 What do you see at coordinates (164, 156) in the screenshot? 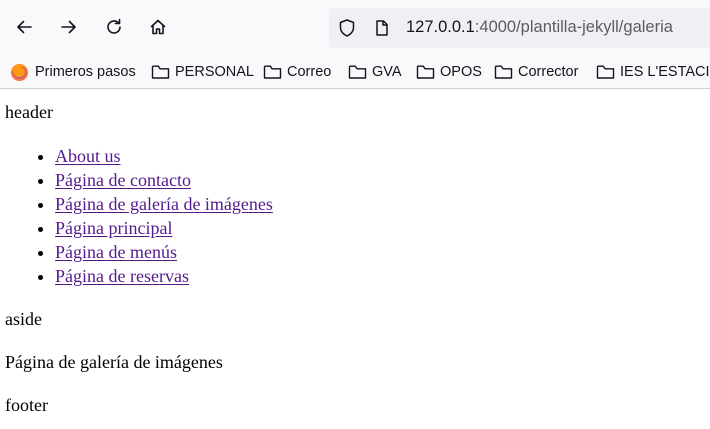
I see `nav-item: About us` at bounding box center [164, 156].